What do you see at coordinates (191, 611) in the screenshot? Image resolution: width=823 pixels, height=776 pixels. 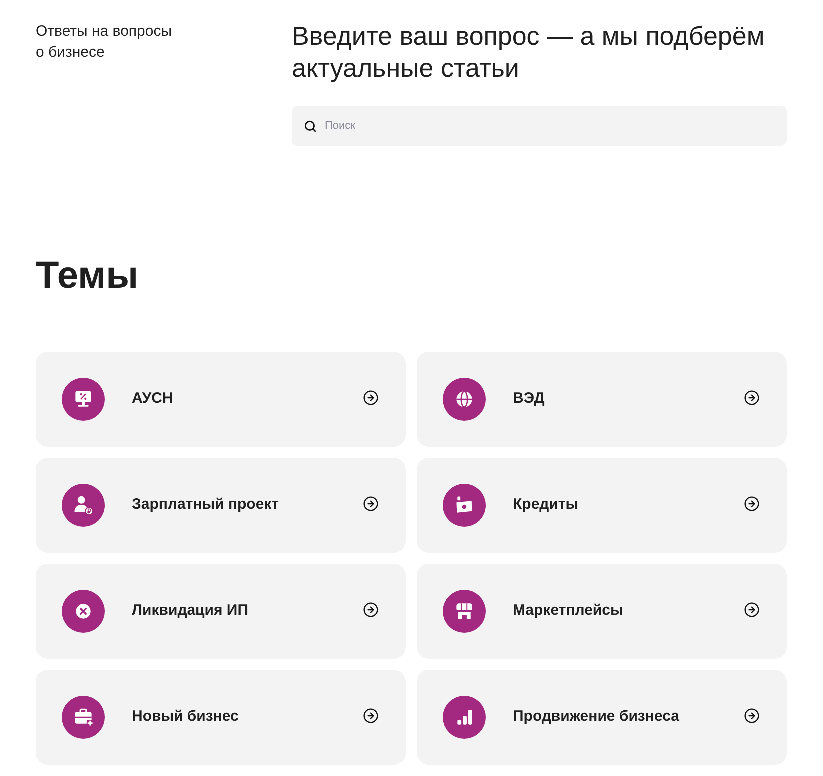 I see `topic-label: Ликвидация ИП` at bounding box center [191, 611].